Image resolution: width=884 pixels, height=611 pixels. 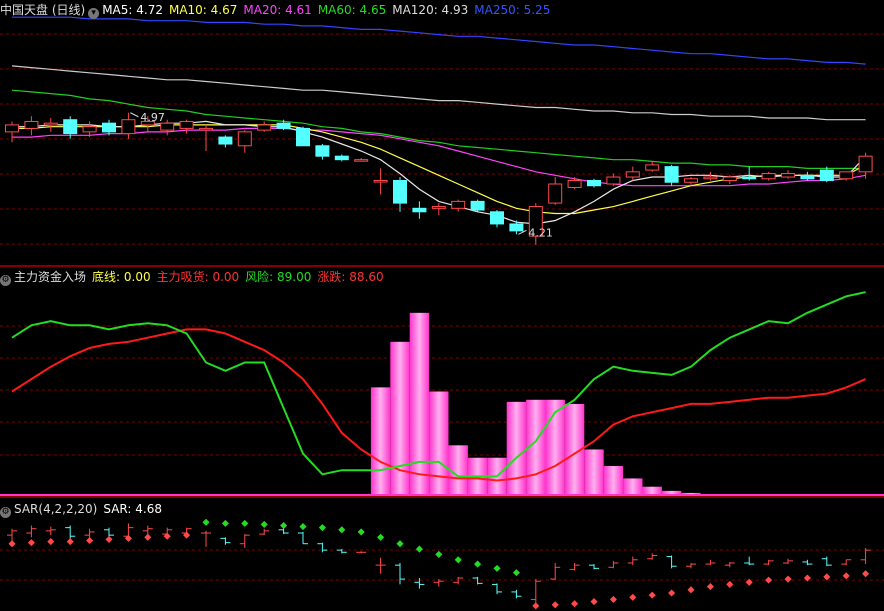 I want to click on fund-legend-item: 主力吸货: 0.00, so click(x=198, y=277).